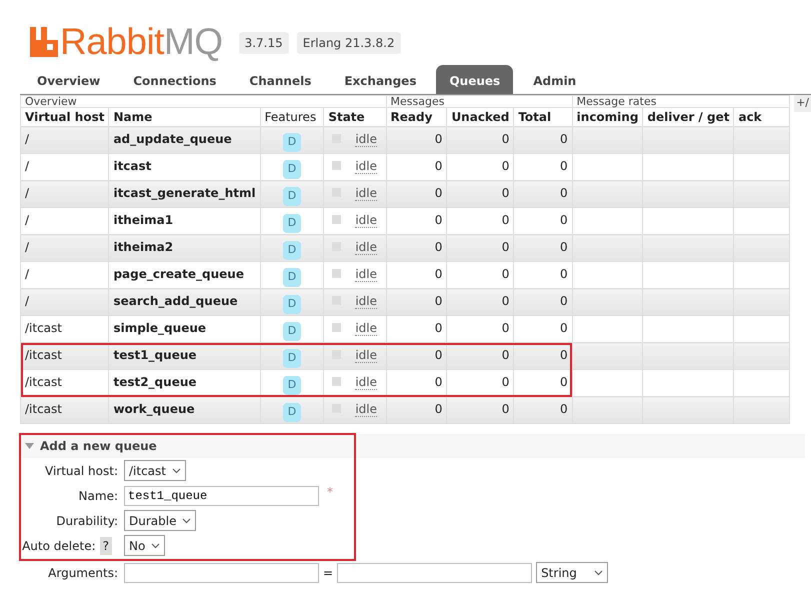 This screenshot has width=811, height=606. I want to click on column-header: deliver / get, so click(688, 117).